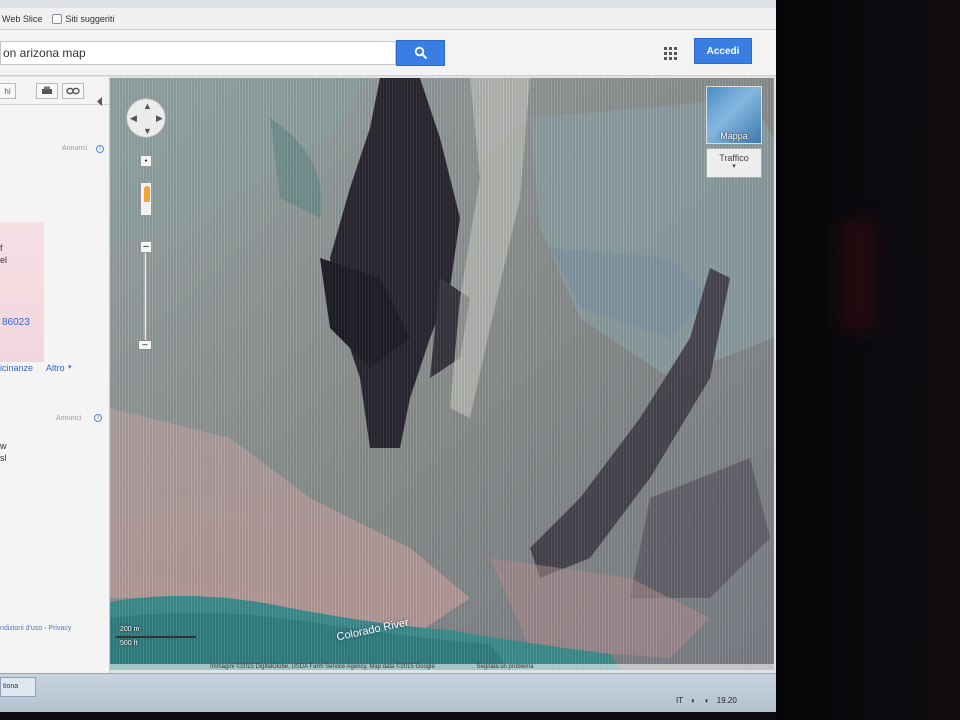  I want to click on chevron-up-icon: ▲, so click(147, 106).